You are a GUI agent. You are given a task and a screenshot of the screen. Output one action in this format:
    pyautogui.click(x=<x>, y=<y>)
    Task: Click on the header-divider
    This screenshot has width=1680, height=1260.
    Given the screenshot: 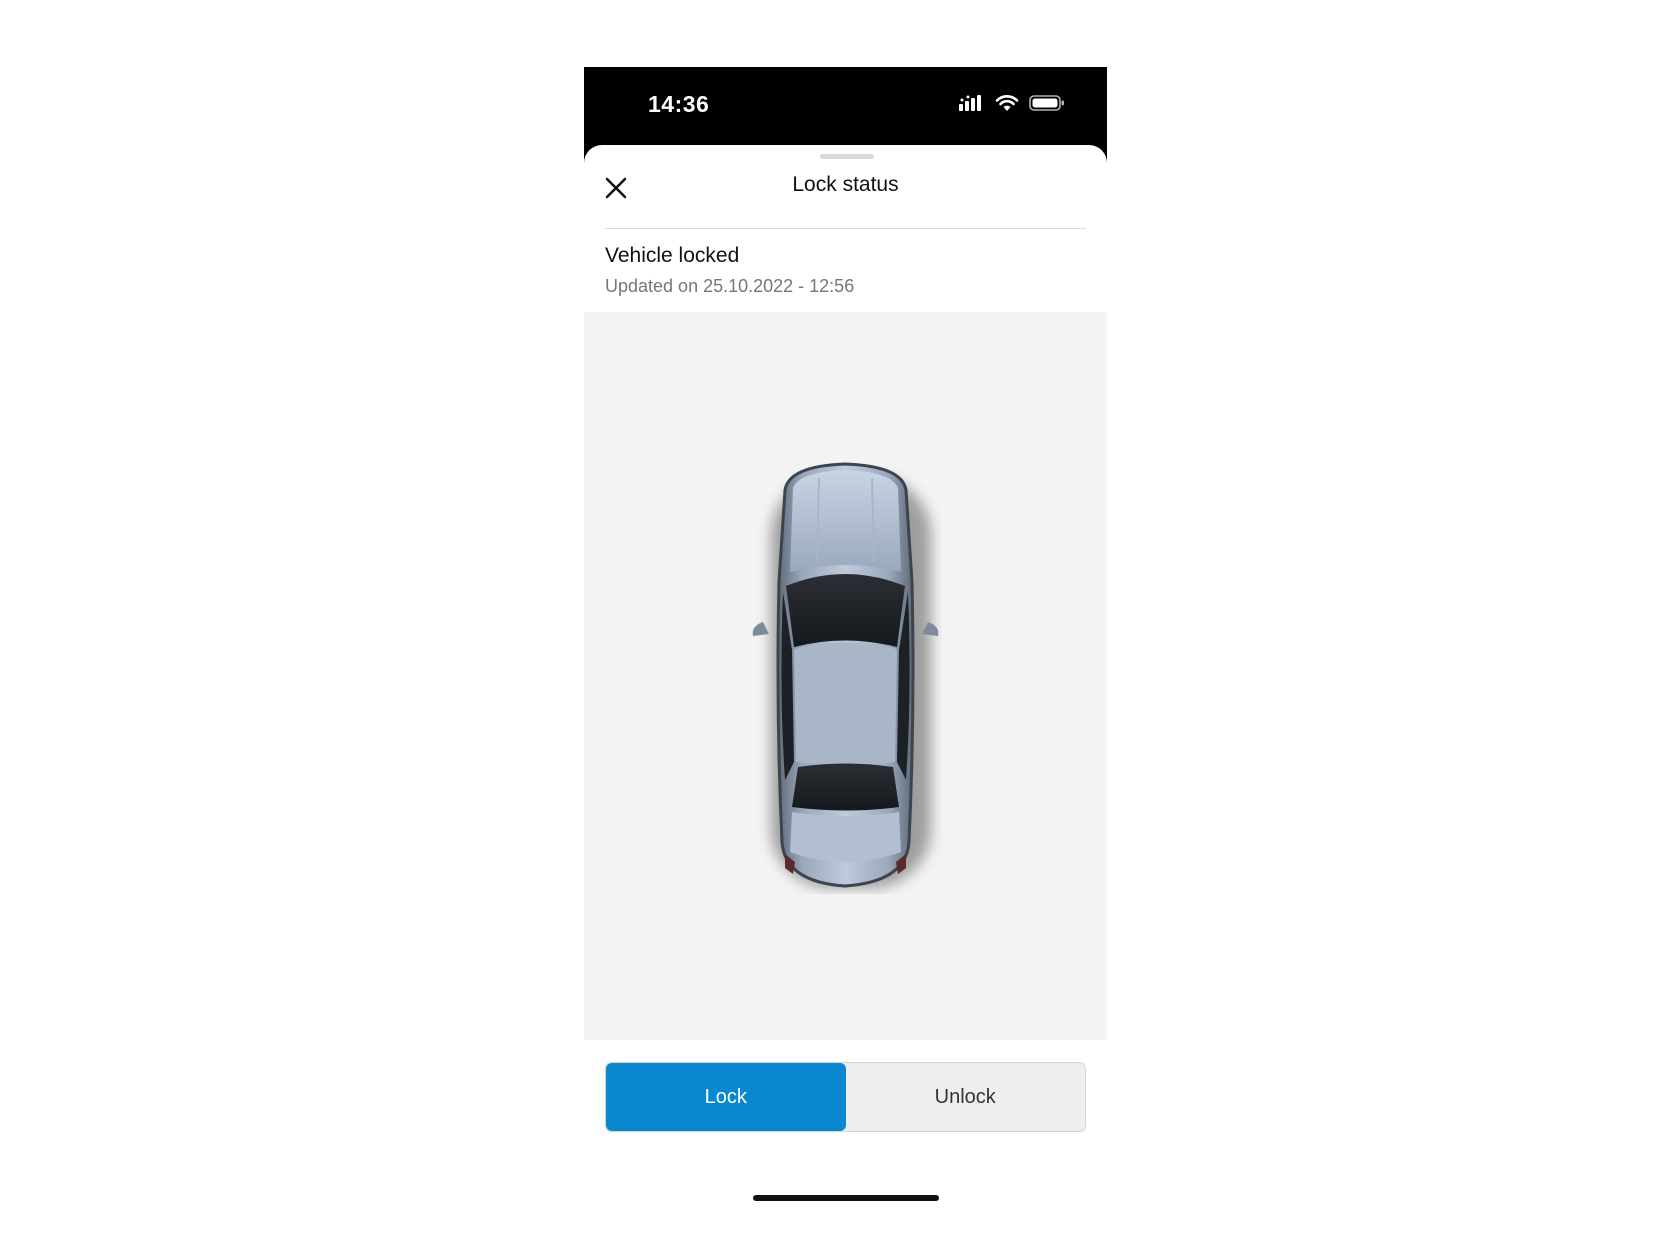 What is the action you would take?
    pyautogui.click(x=845, y=228)
    